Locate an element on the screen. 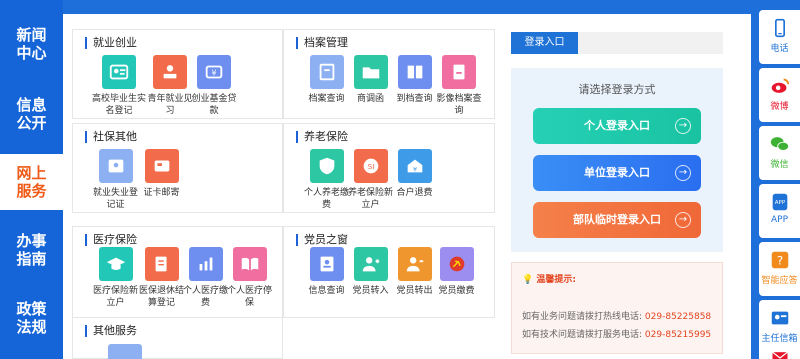  unit-login-label: 单位登录入口 is located at coordinates (617, 172).